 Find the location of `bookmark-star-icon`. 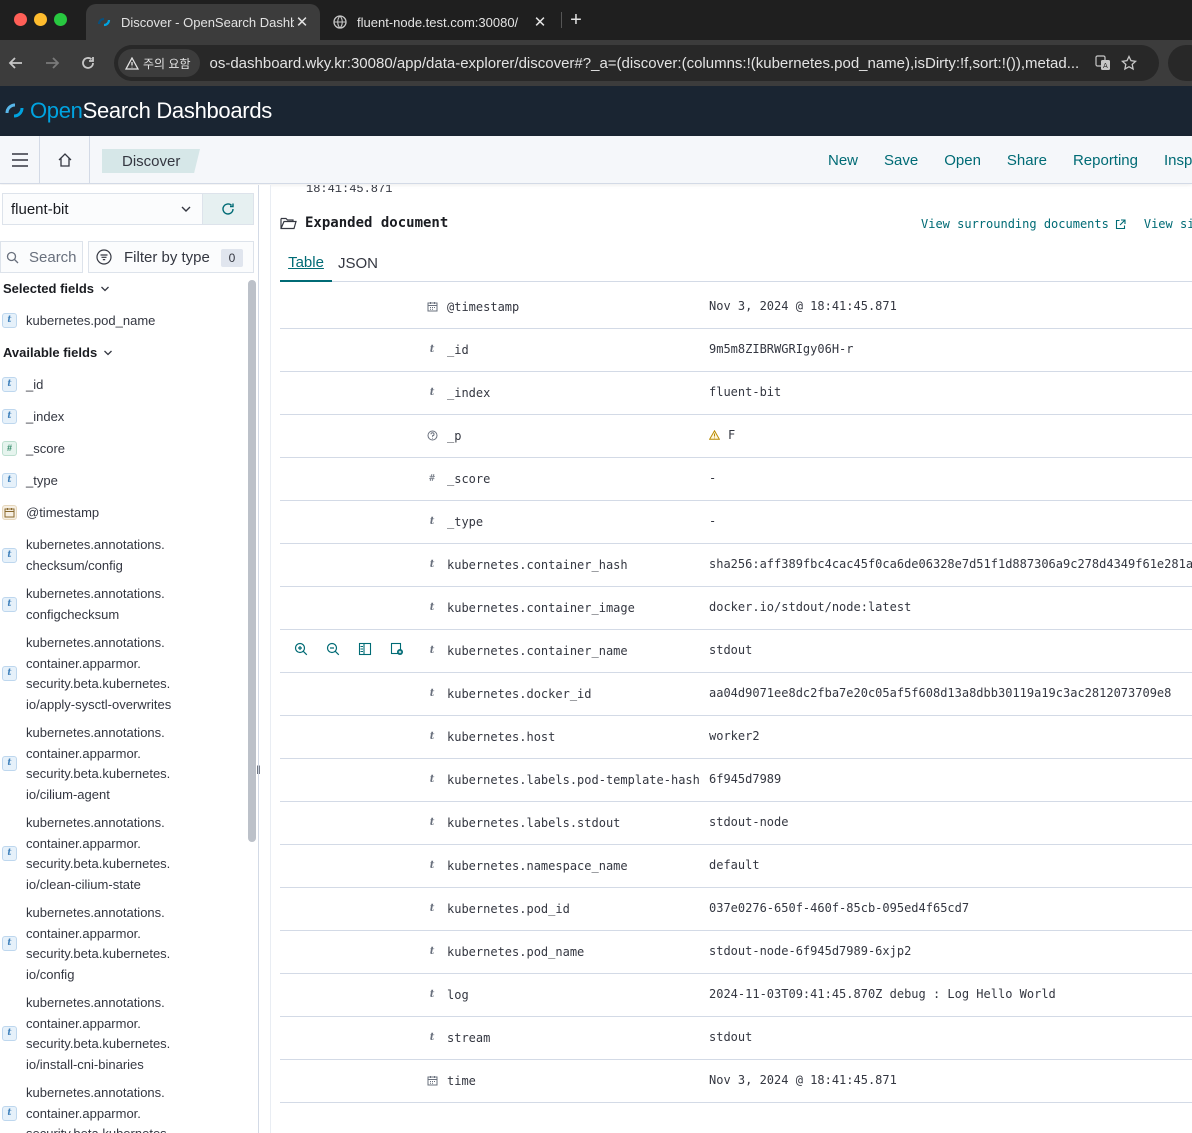

bookmark-star-icon is located at coordinates (1129, 63).